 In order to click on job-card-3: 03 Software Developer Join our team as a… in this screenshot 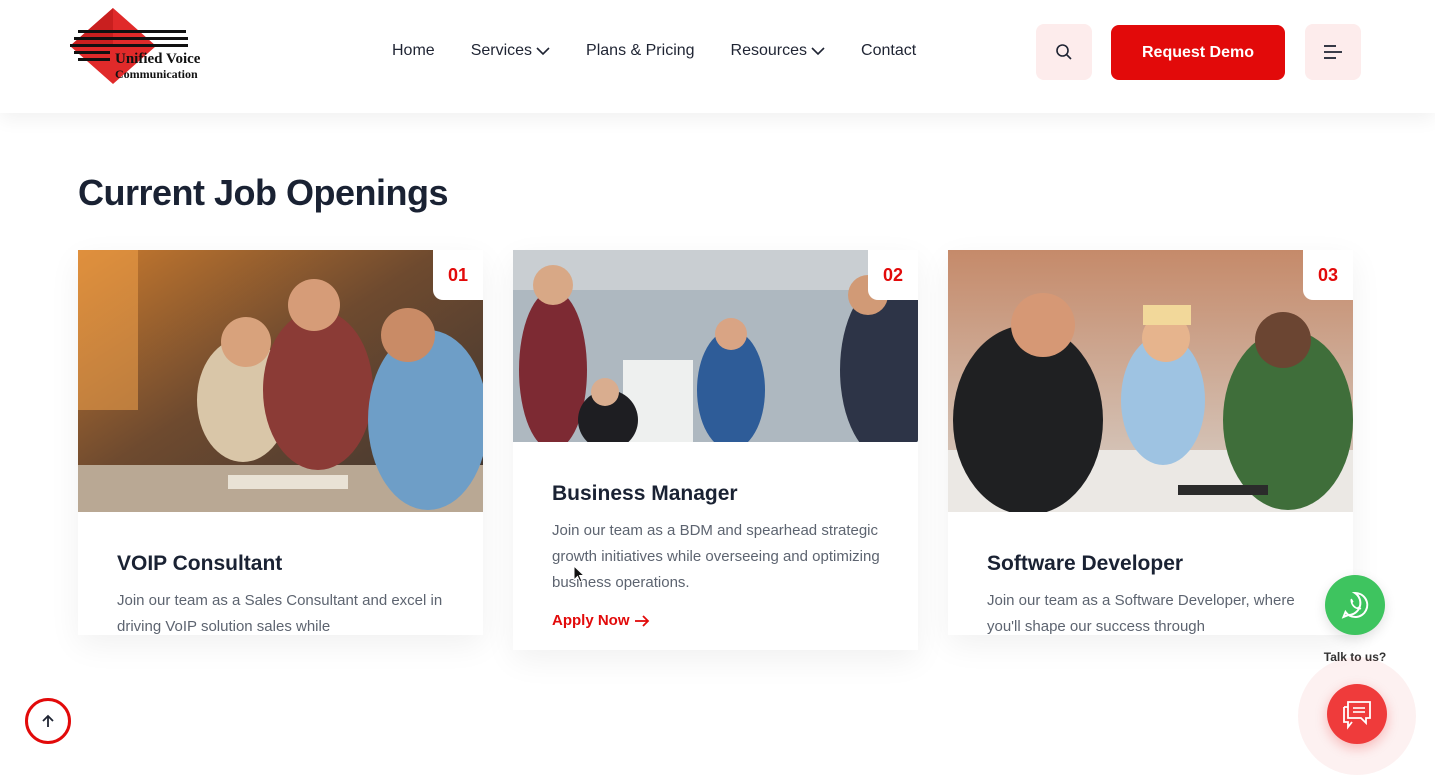, I will do `click(1150, 442)`.